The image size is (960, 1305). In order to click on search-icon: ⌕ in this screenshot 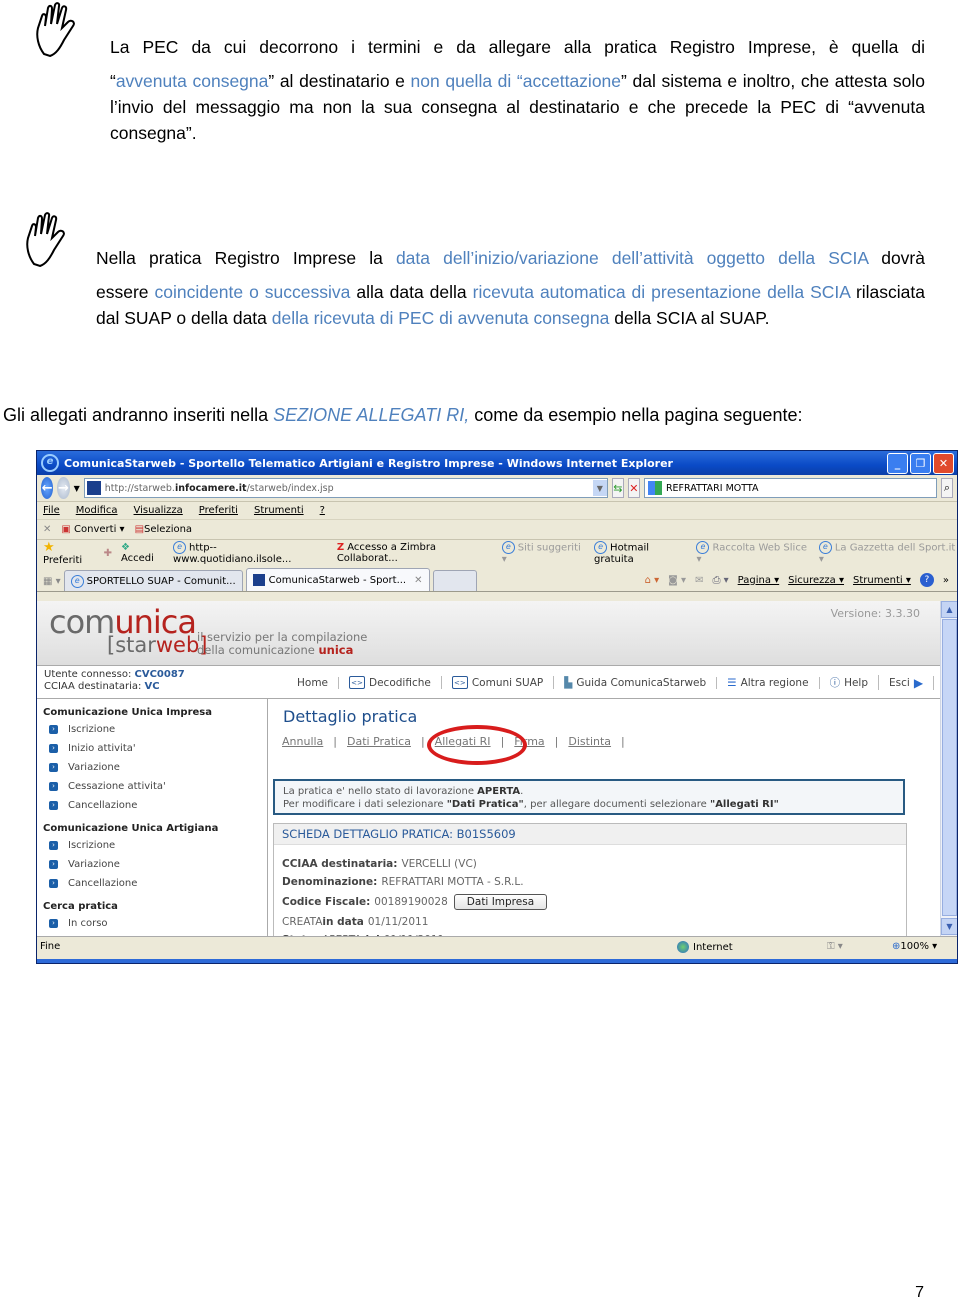, I will do `click(947, 488)`.